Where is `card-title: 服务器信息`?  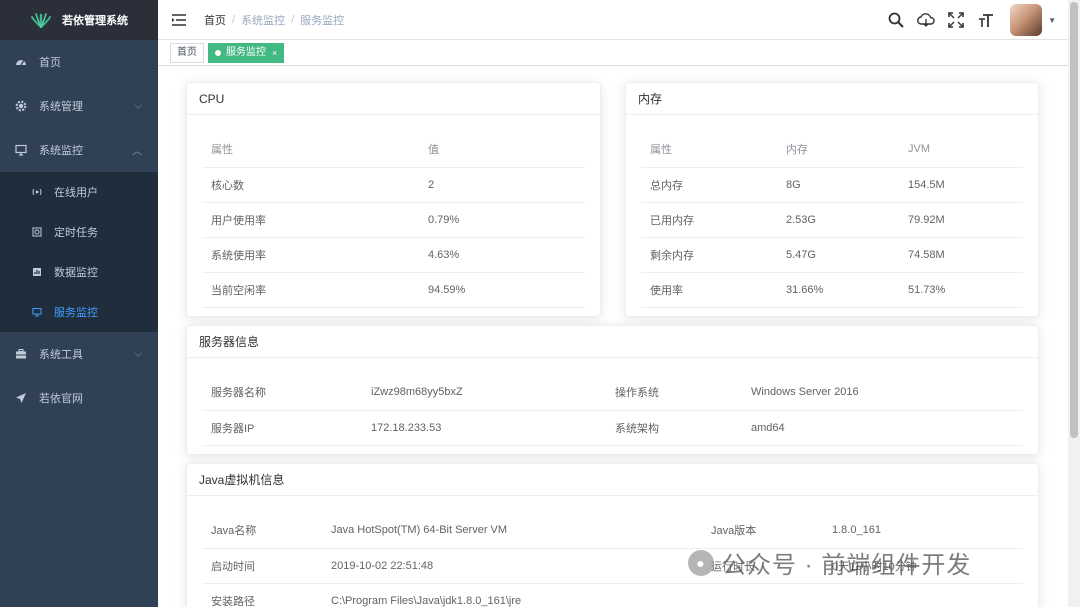
card-title: 服务器信息 is located at coordinates (612, 342).